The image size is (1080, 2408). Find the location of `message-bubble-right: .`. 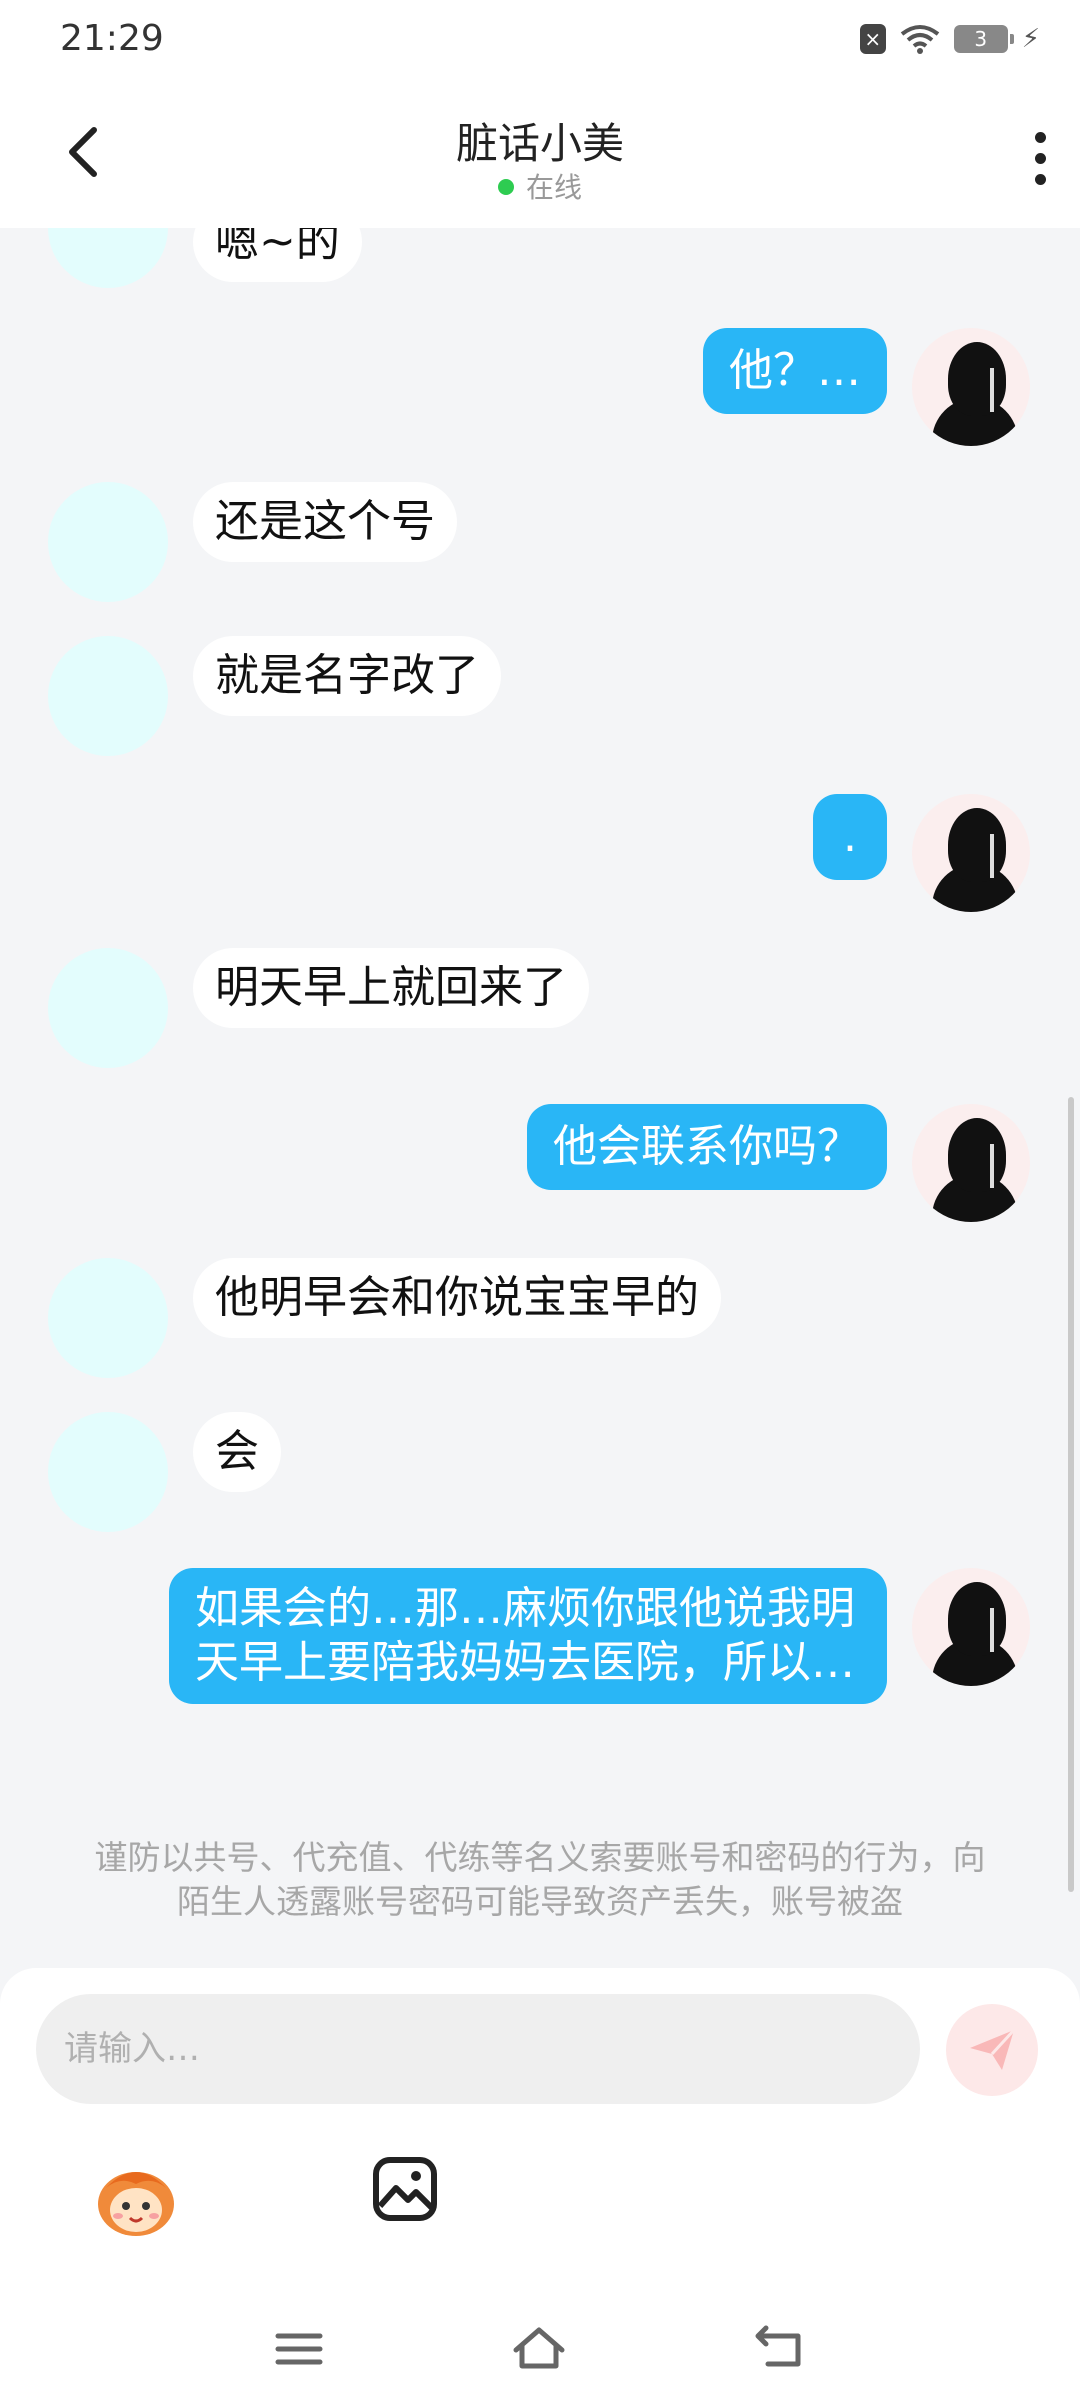

message-bubble-right: . is located at coordinates (850, 837).